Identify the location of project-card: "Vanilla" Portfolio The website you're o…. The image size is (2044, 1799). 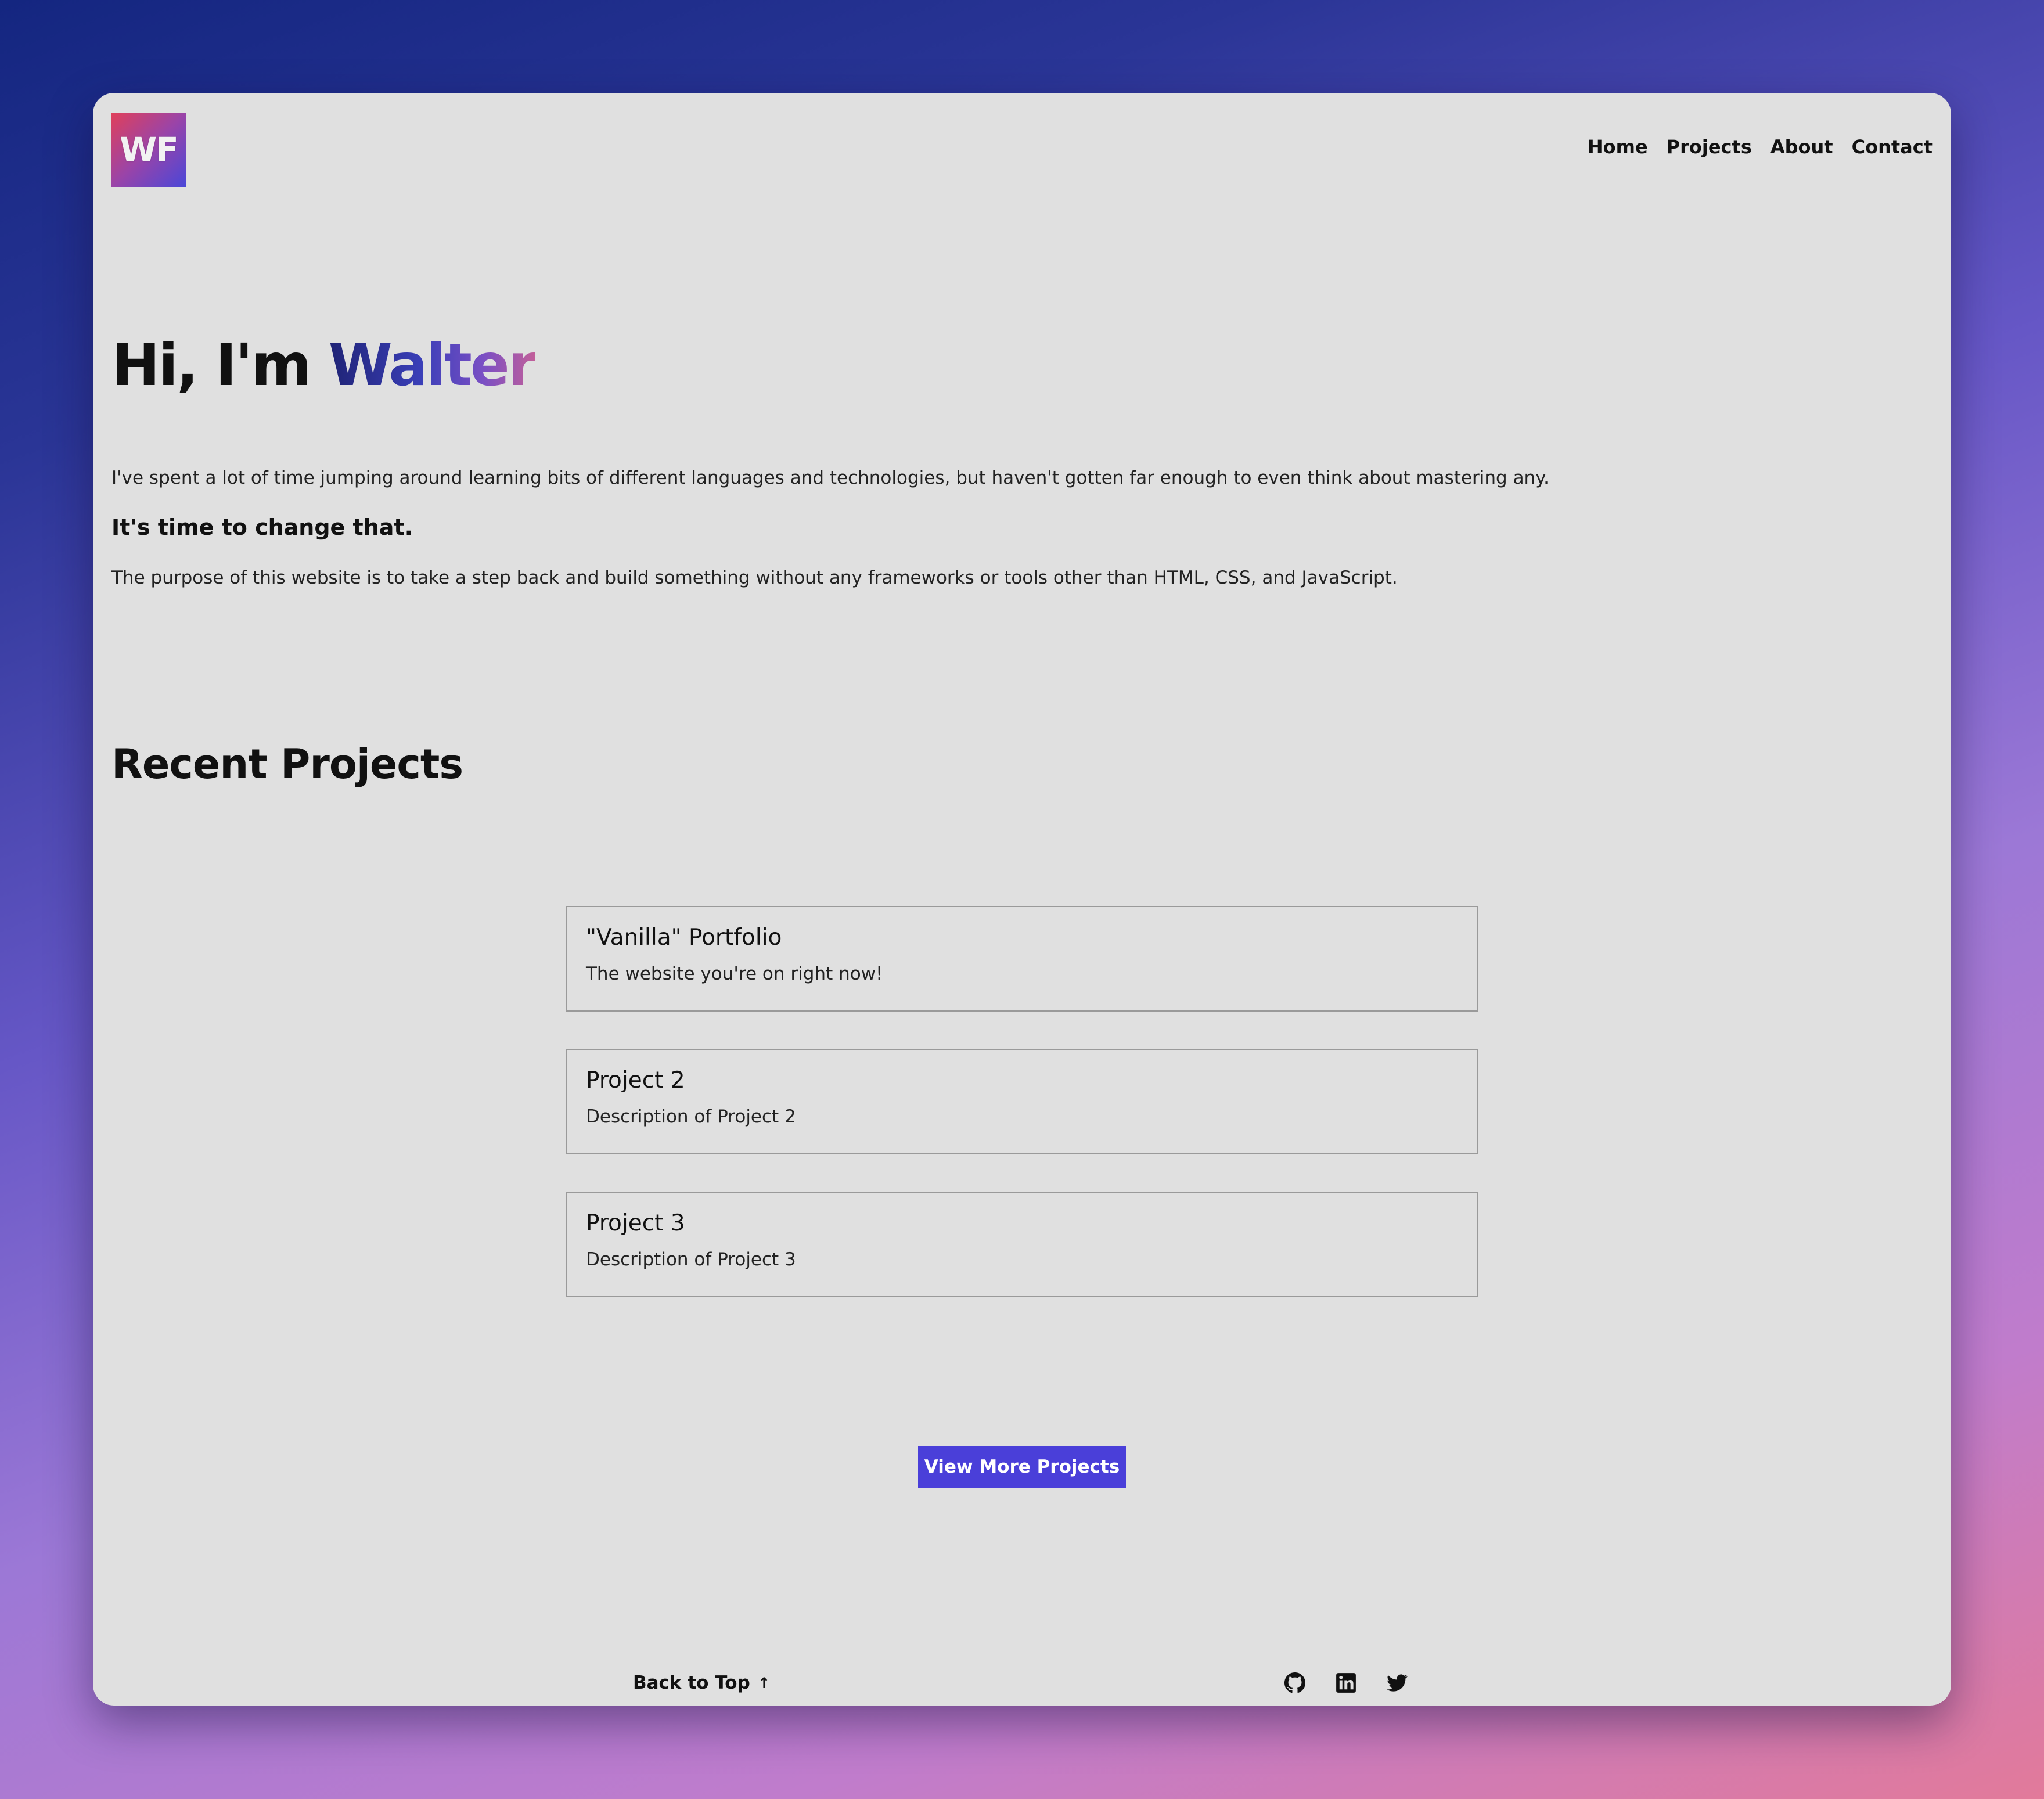
(1022, 959).